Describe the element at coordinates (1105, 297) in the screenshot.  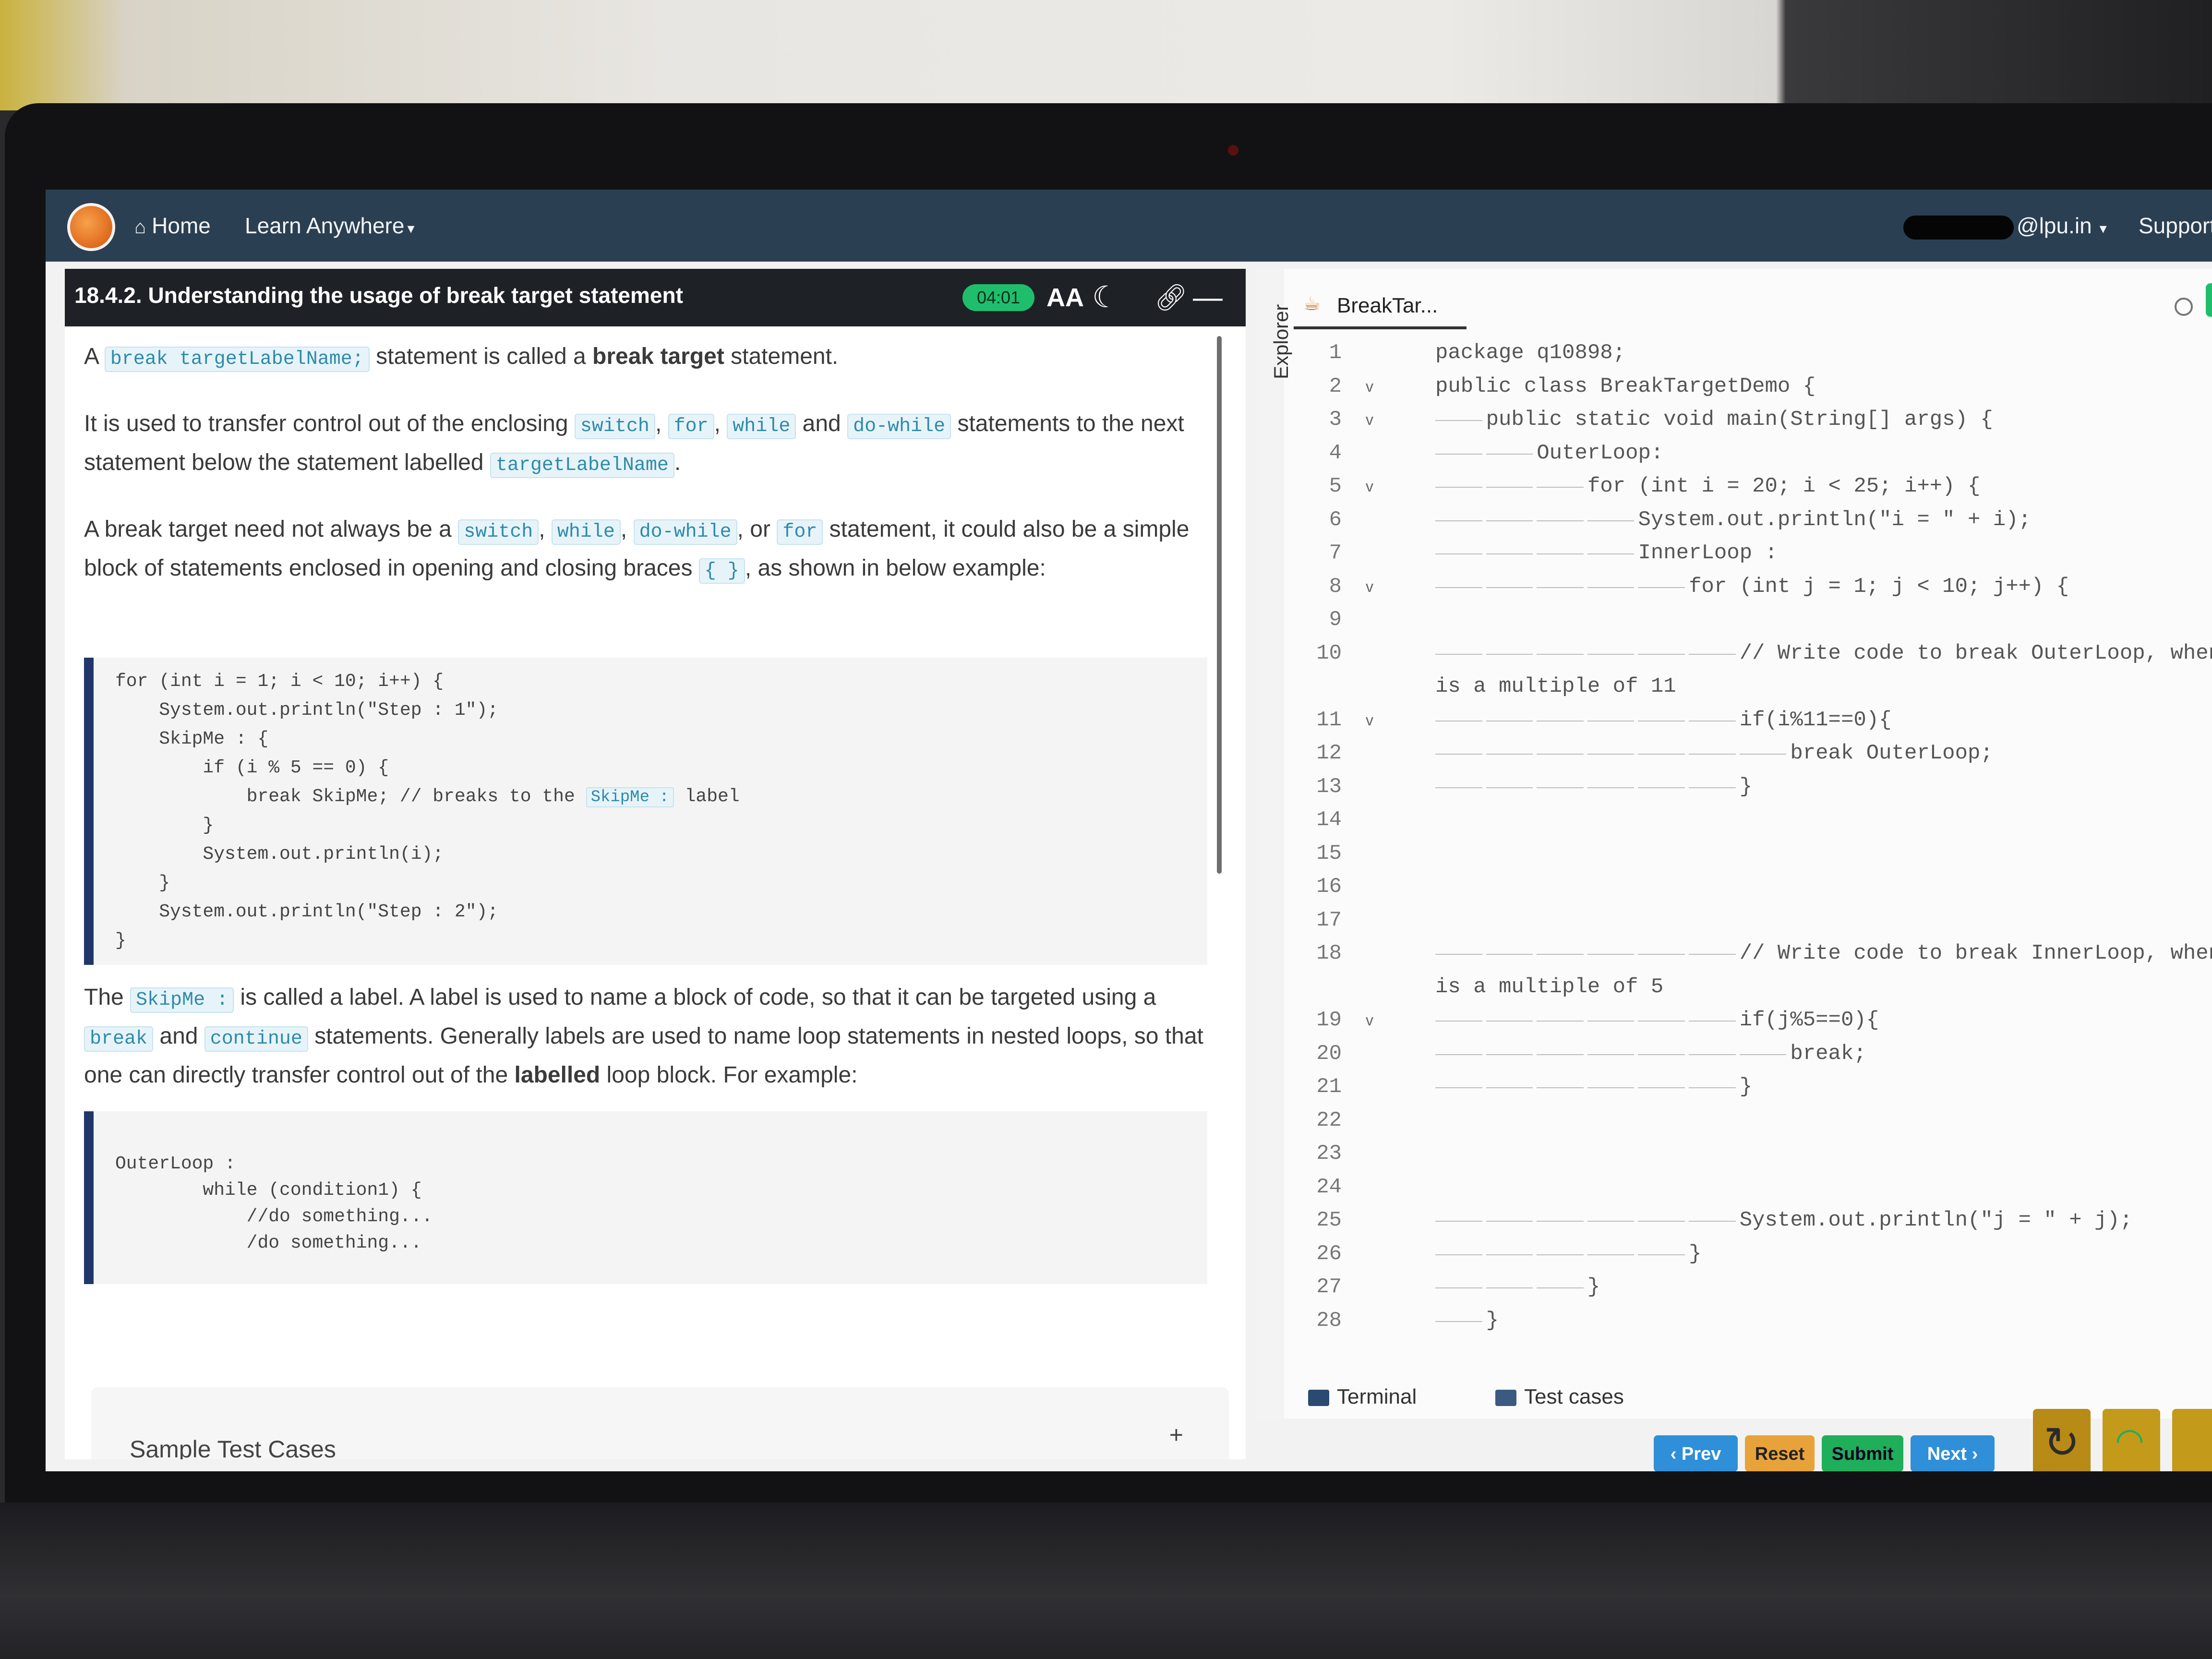
I see `dark-mode-icon: ☾` at that location.